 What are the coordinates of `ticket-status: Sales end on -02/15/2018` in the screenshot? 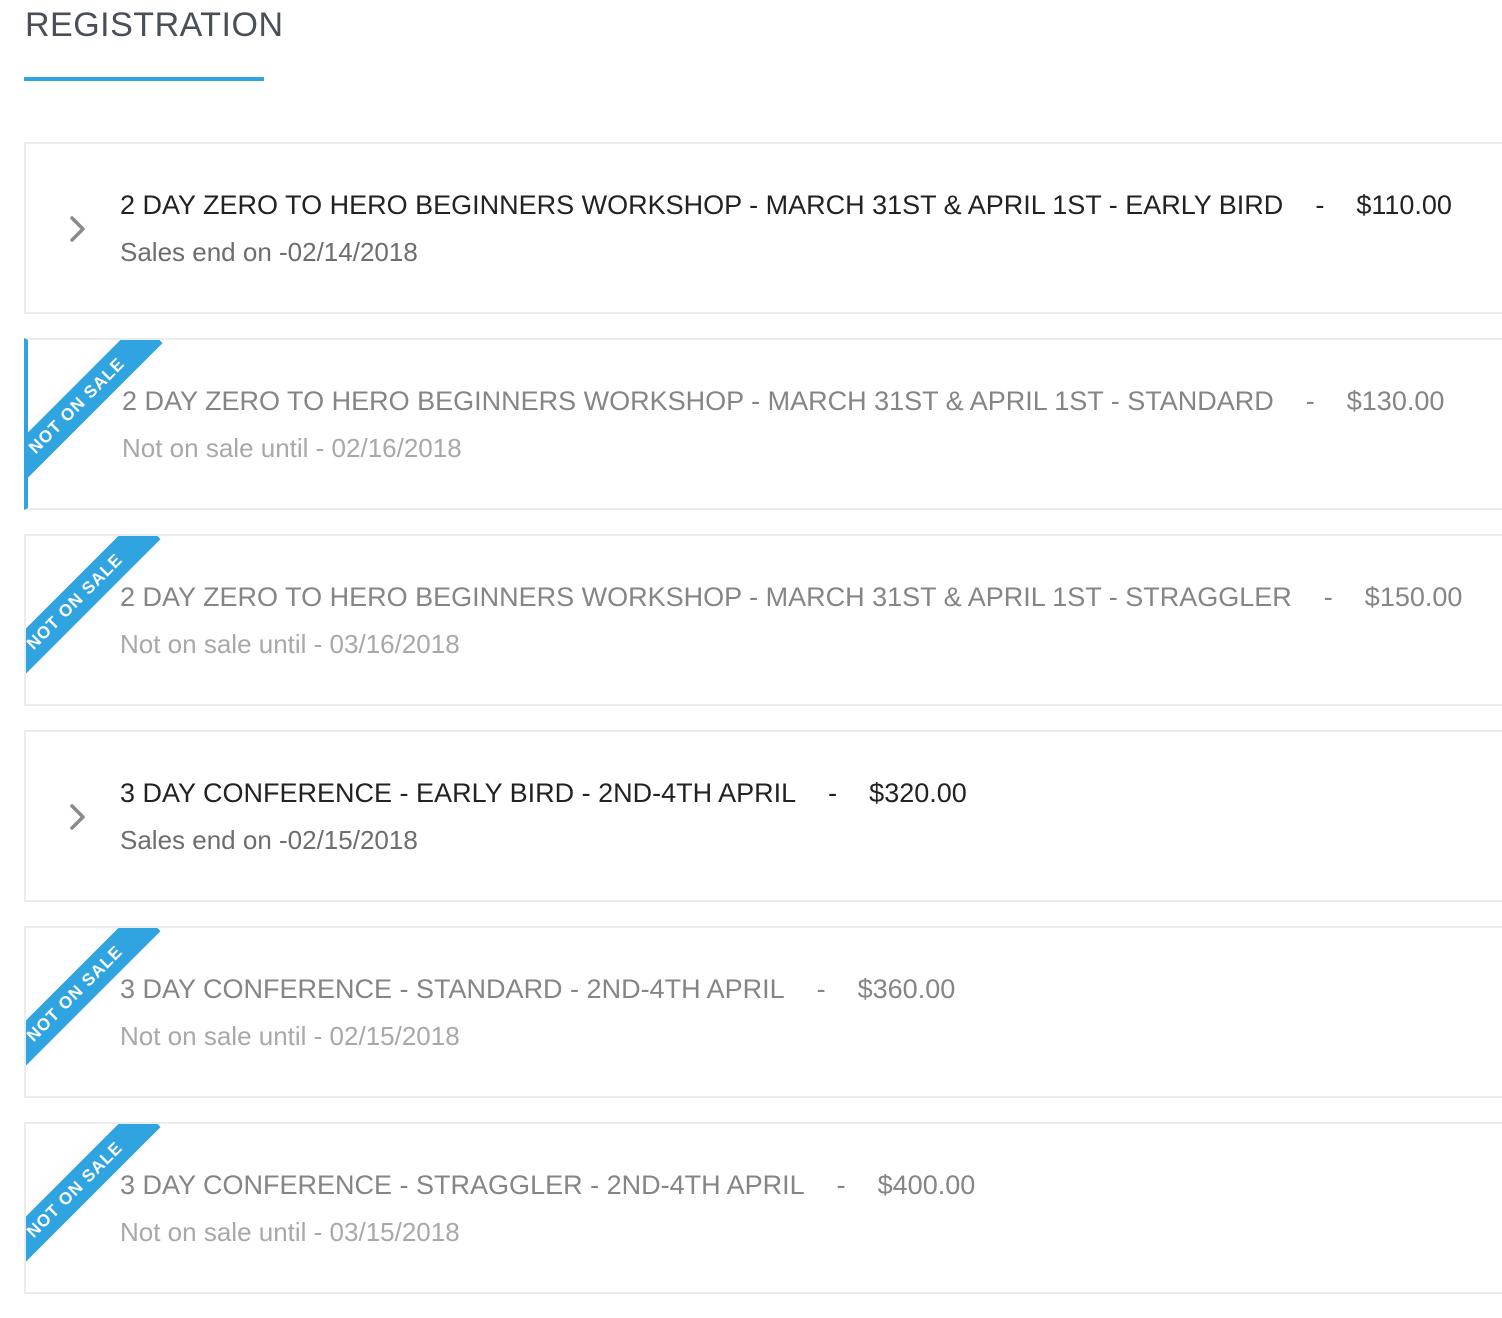 It's located at (269, 840).